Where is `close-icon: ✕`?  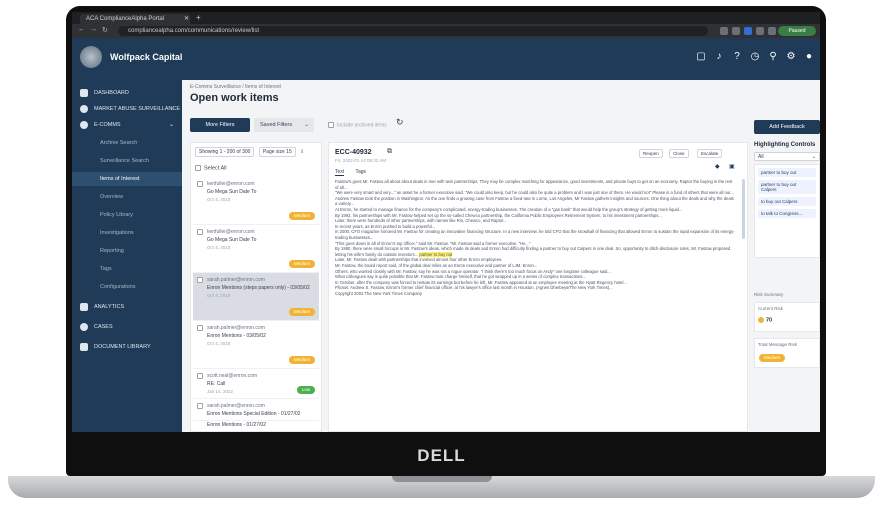 close-icon: ✕ is located at coordinates (186, 19).